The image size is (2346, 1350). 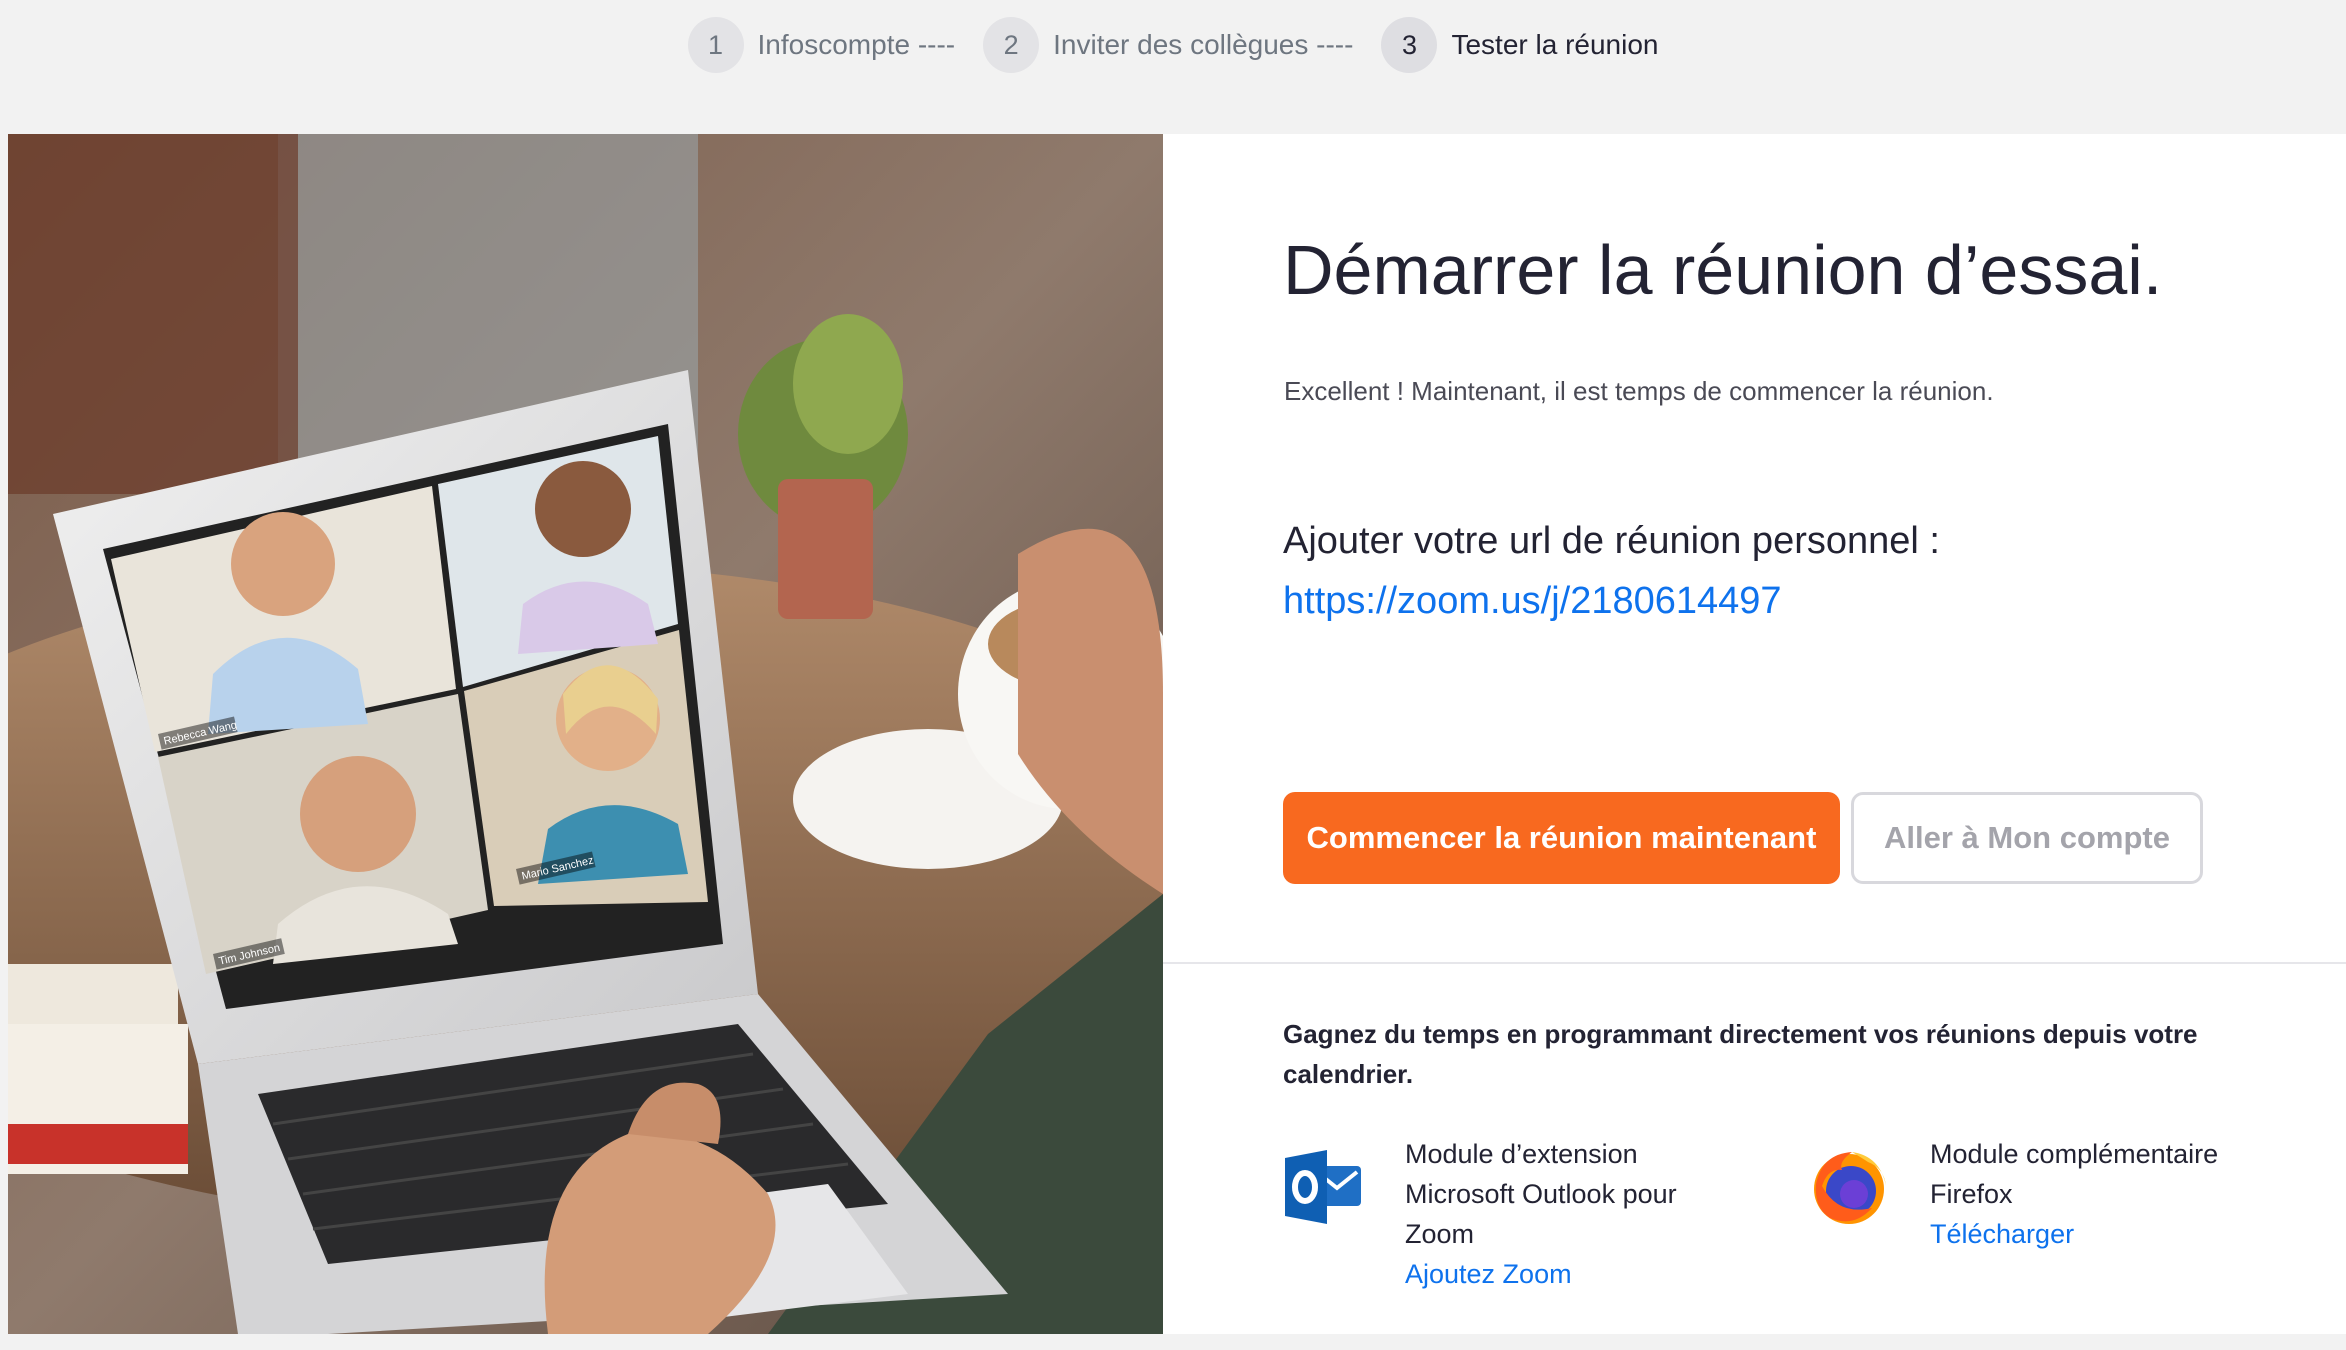 I want to click on plugin-name-line: Microsoft Outlook pour, so click(x=1541, y=1194).